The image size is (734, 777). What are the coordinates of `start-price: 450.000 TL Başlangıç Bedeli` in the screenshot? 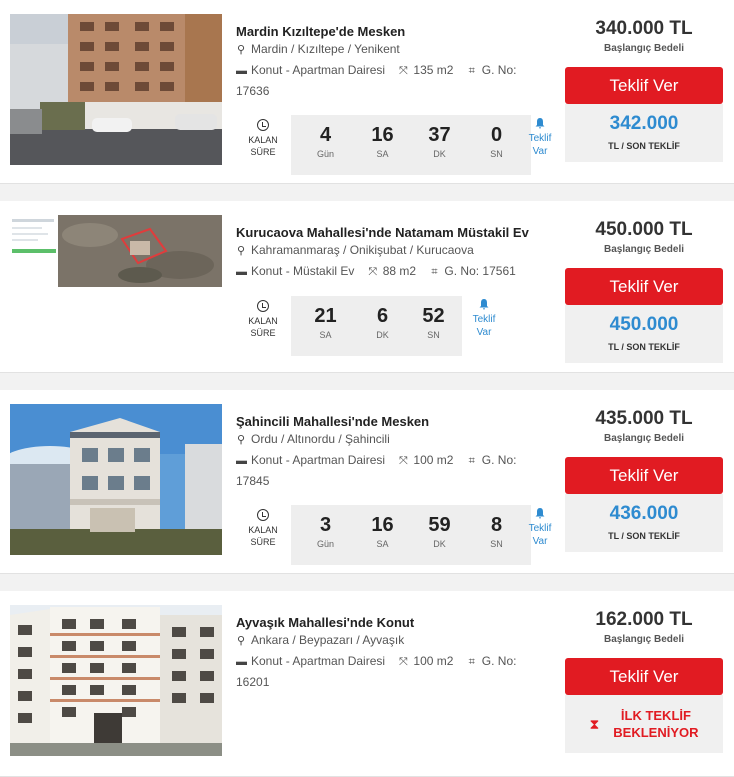 It's located at (644, 237).